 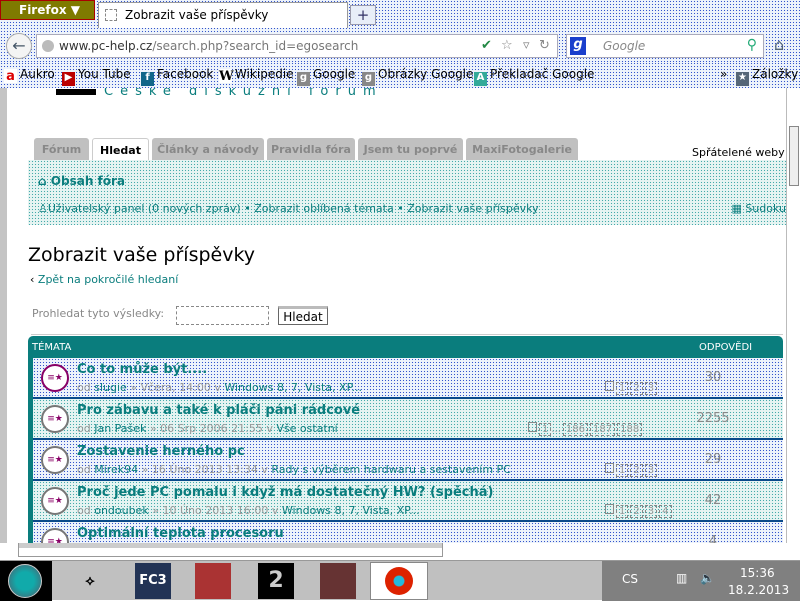 I want to click on home-icon: ⌂, so click(x=779, y=44).